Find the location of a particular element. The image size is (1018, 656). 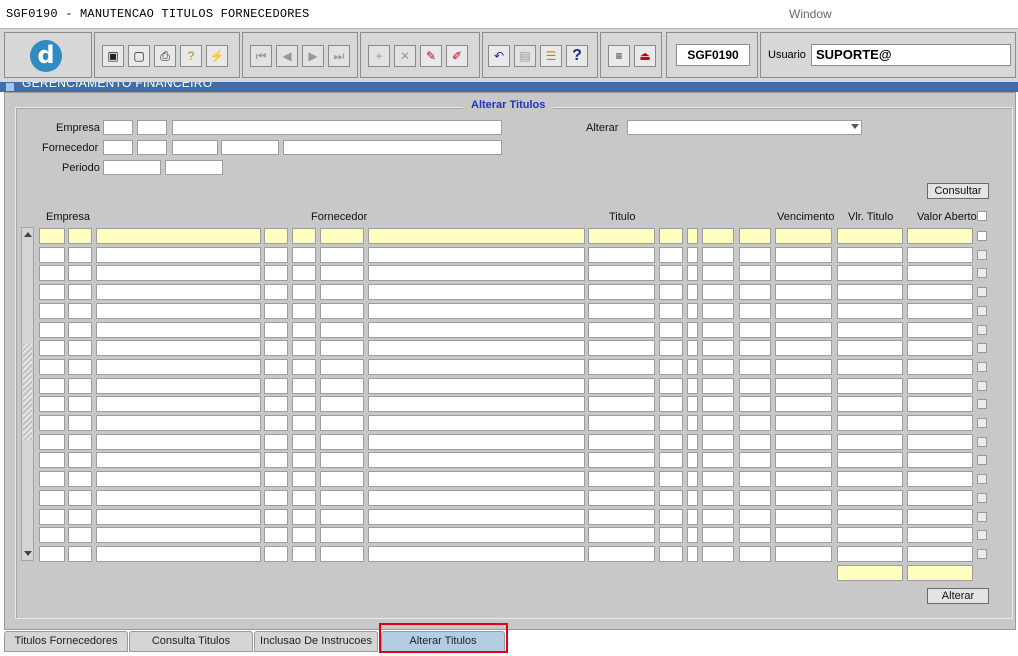

list-of-values-icon: ☰ is located at coordinates (551, 56).